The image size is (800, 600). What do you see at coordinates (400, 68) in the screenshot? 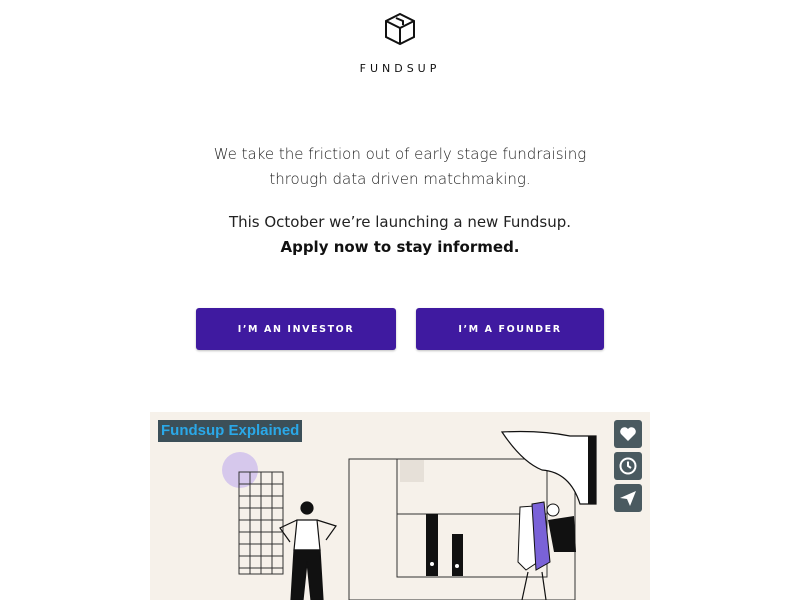
I see `brand-name: FUNDSUP` at bounding box center [400, 68].